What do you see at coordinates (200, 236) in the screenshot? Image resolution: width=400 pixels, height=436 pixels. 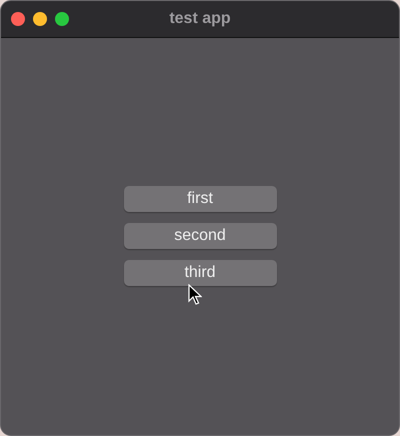 I see `push-button: second` at bounding box center [200, 236].